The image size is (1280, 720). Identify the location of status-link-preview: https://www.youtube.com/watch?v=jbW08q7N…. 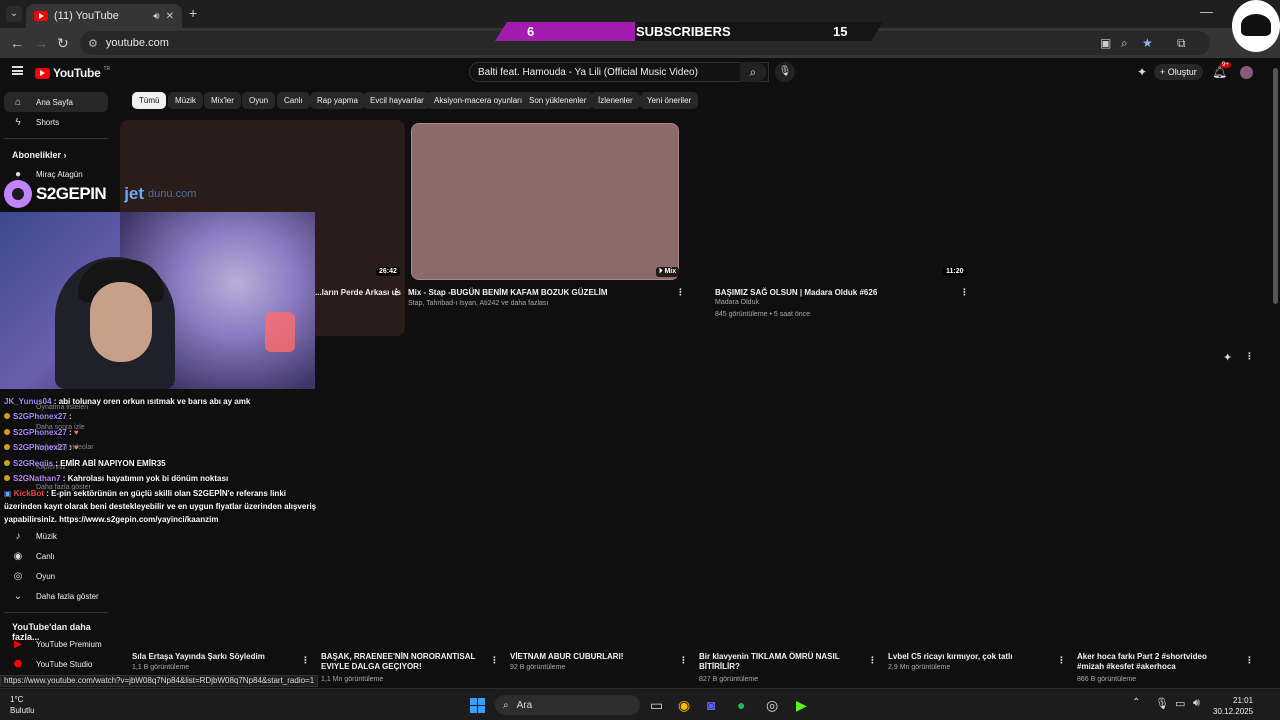
(159, 681).